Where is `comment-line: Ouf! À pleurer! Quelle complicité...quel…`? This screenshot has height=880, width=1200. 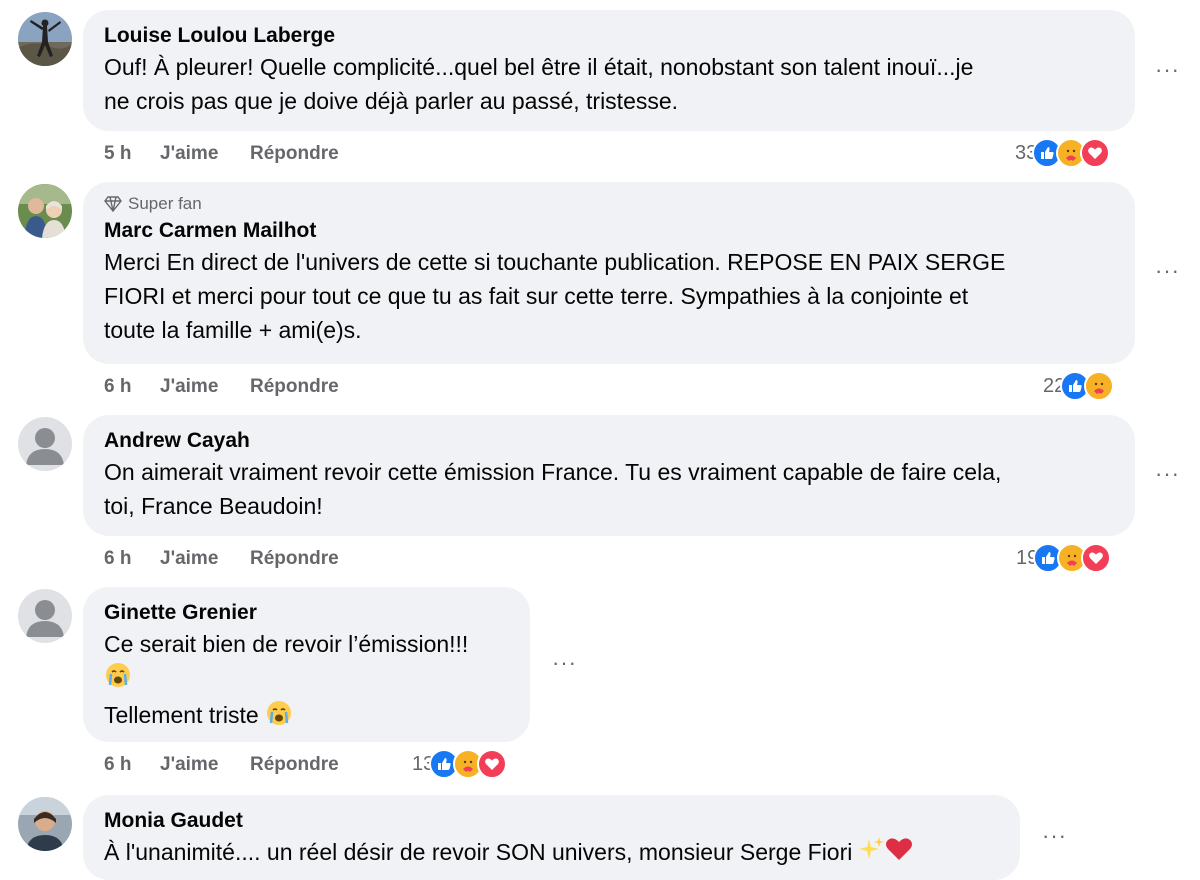 comment-line: Ouf! À pleurer! Quelle complicité...quel… is located at coordinates (539, 67).